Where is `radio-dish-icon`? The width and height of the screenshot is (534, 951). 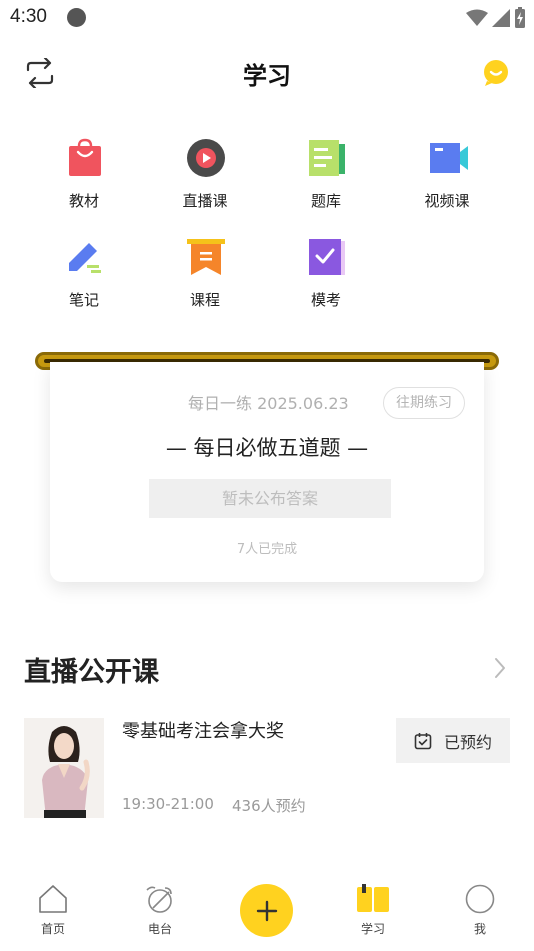
radio-dish-icon is located at coordinates (159, 899).